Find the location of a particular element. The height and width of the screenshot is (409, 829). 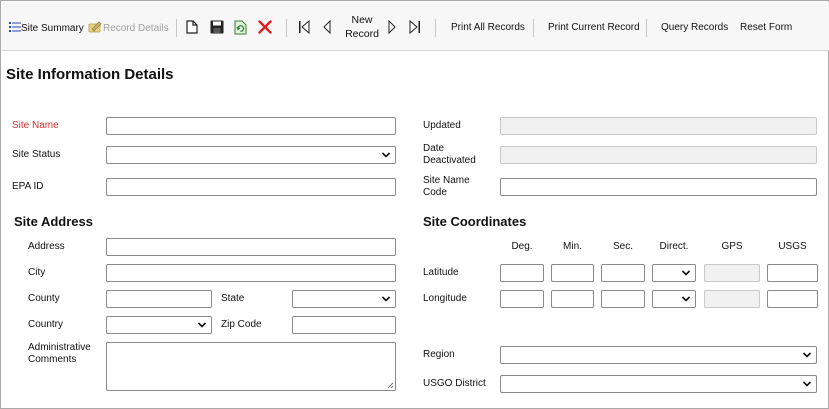

site-status-label: Site Status is located at coordinates (36, 154).